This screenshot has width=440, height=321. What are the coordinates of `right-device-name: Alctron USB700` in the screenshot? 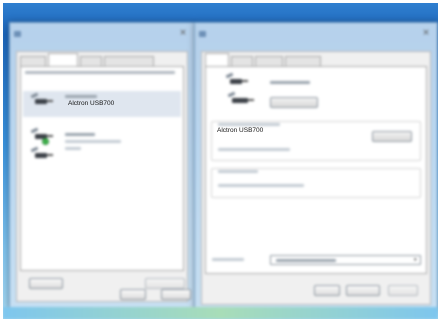 It's located at (240, 130).